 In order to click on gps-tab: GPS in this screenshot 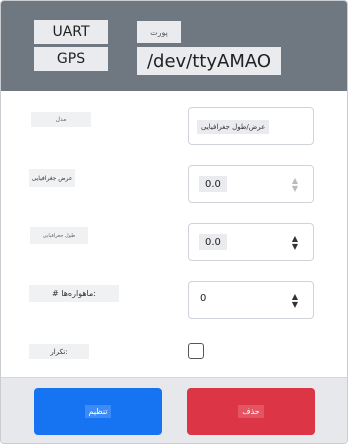, I will do `click(71, 59)`.